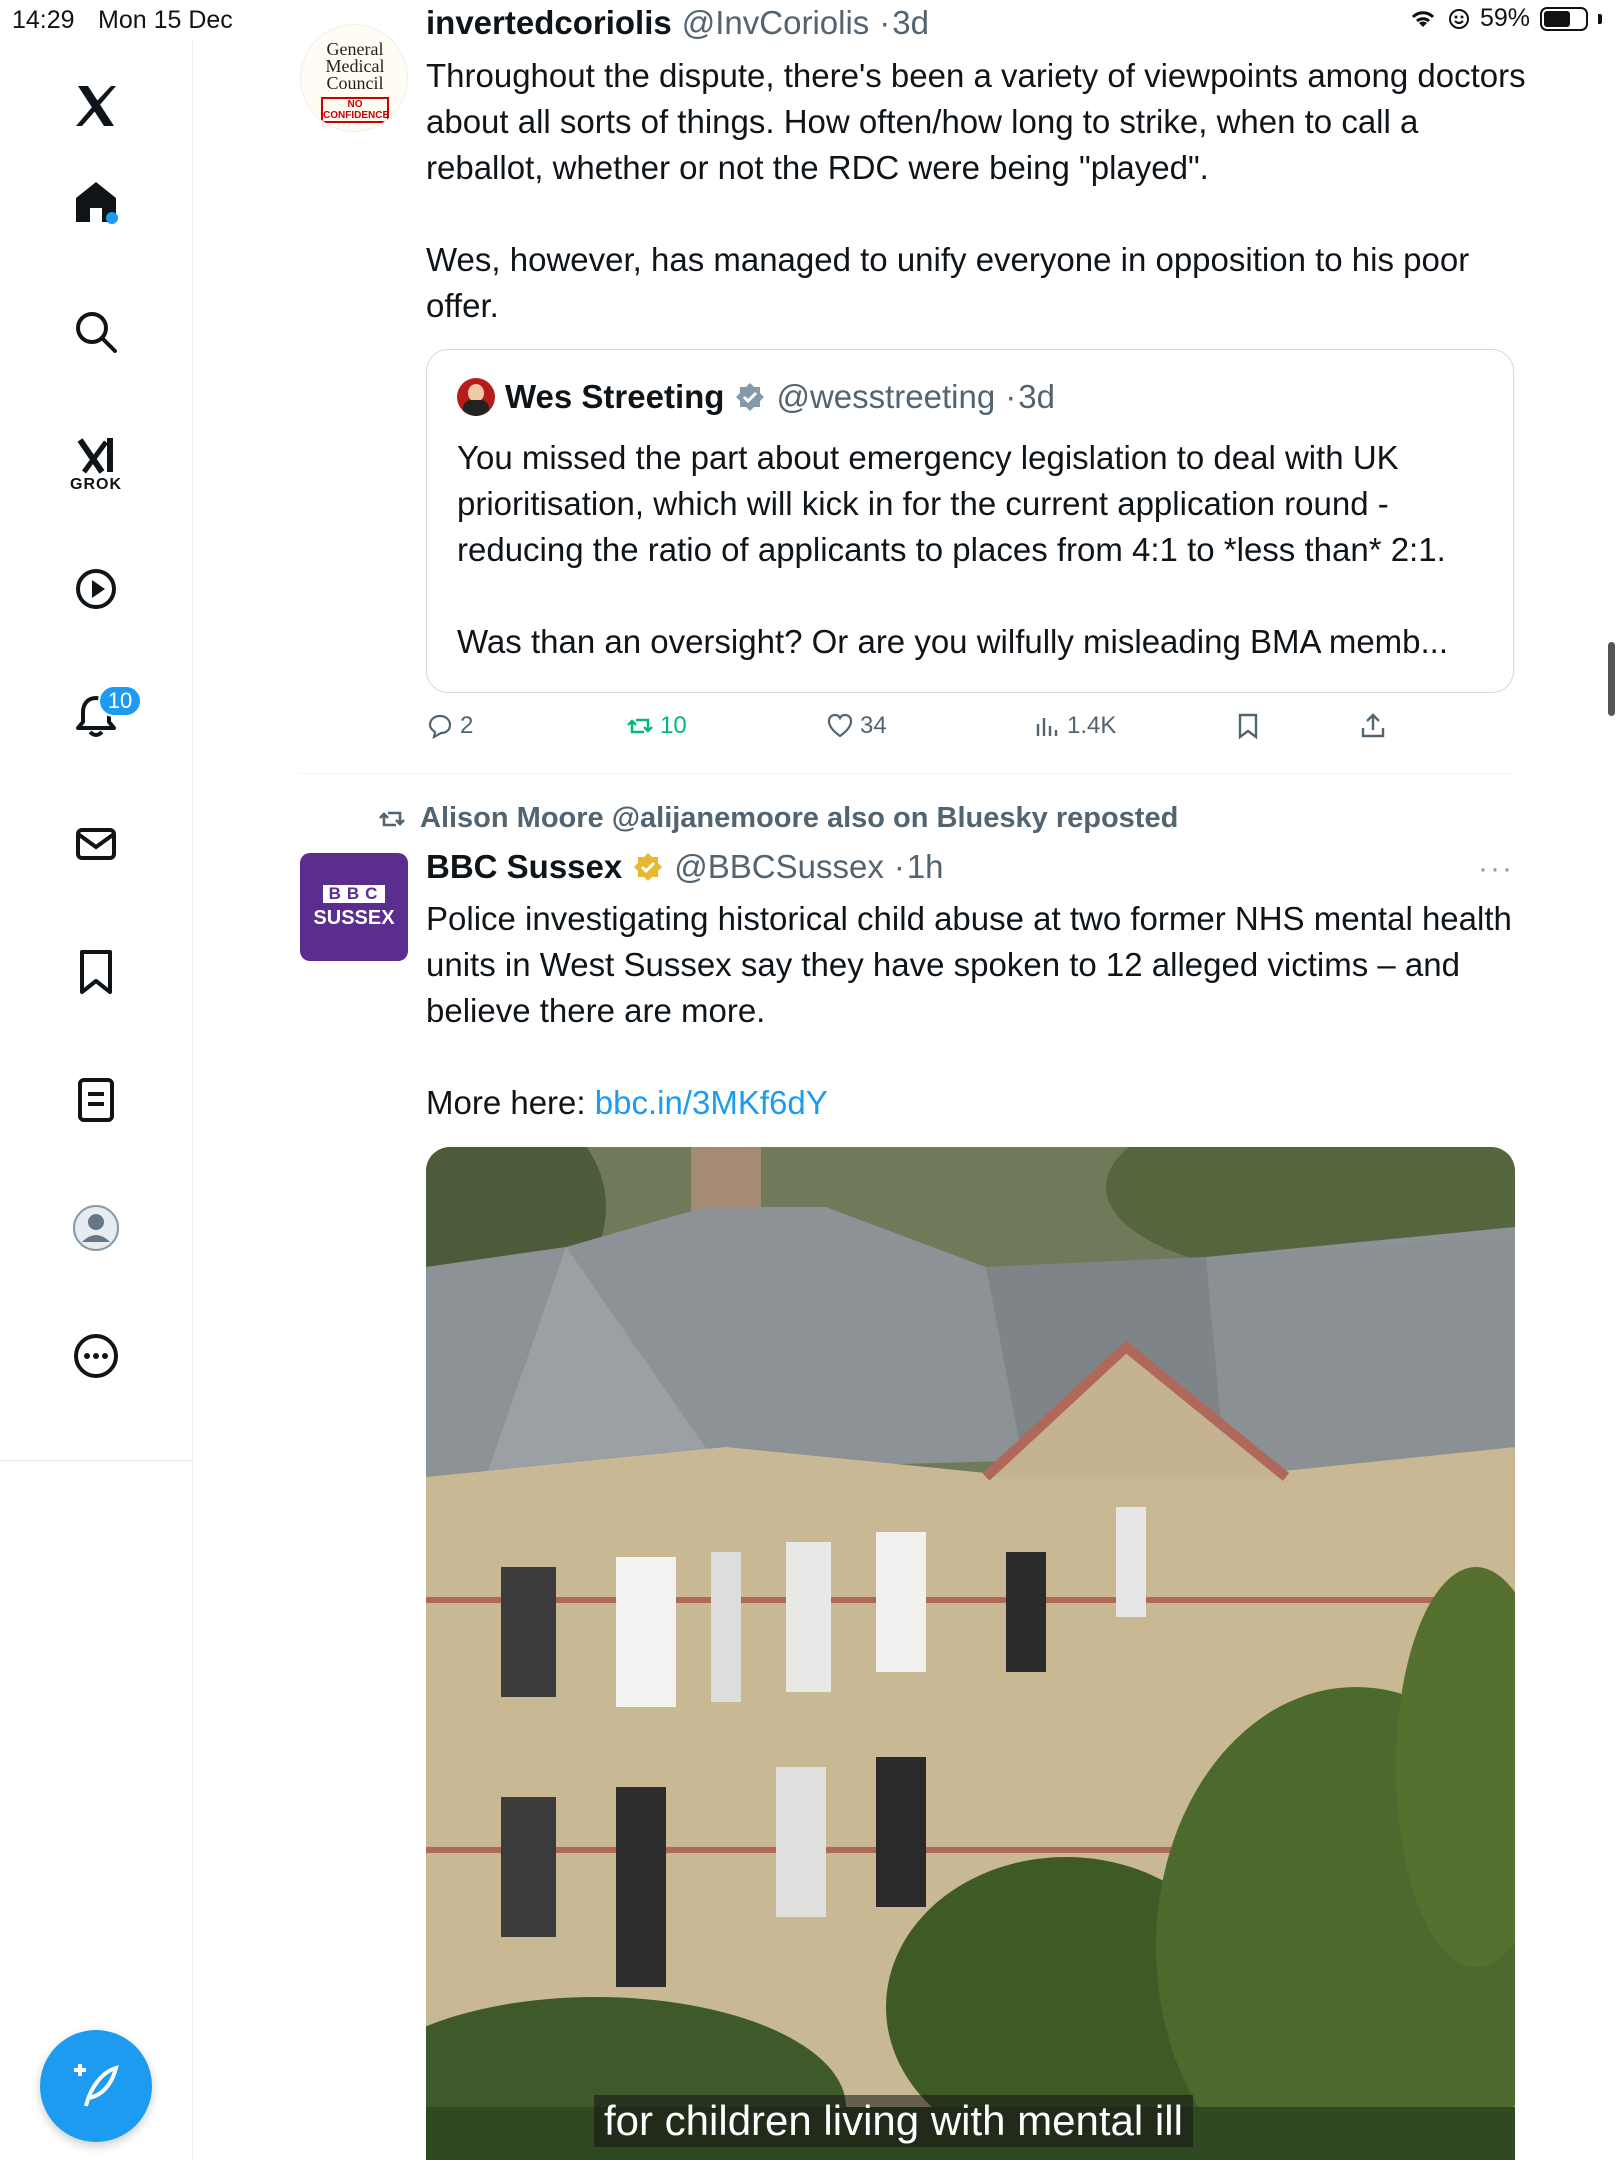 The image size is (1620, 2160). Describe the element at coordinates (886, 396) in the screenshot. I see `quote-author-handle: @wesstreeting` at that location.